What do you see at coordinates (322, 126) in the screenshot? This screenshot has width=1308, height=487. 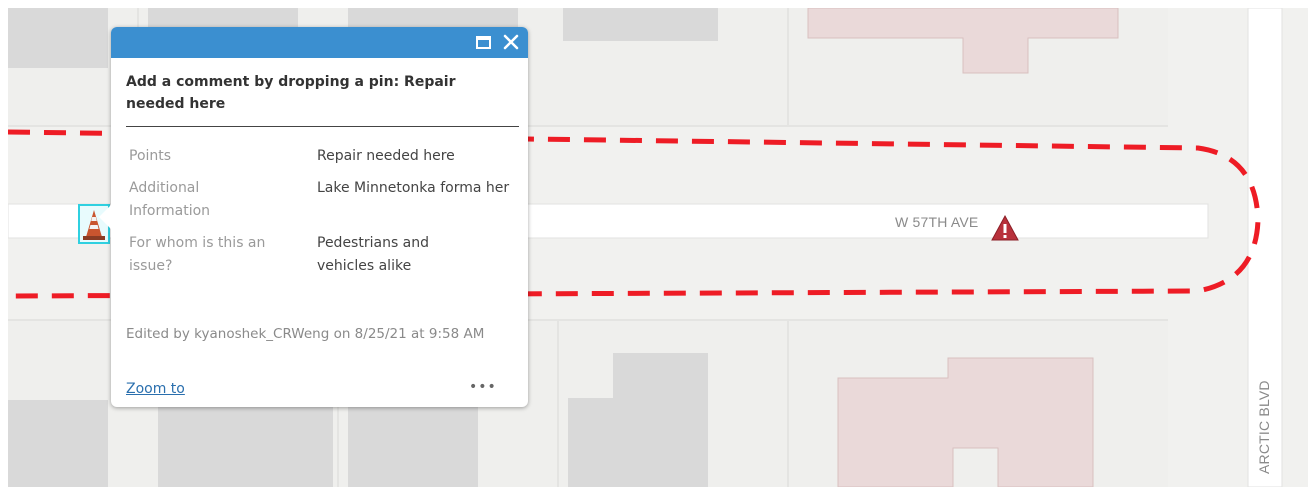 I see `title-divider` at bounding box center [322, 126].